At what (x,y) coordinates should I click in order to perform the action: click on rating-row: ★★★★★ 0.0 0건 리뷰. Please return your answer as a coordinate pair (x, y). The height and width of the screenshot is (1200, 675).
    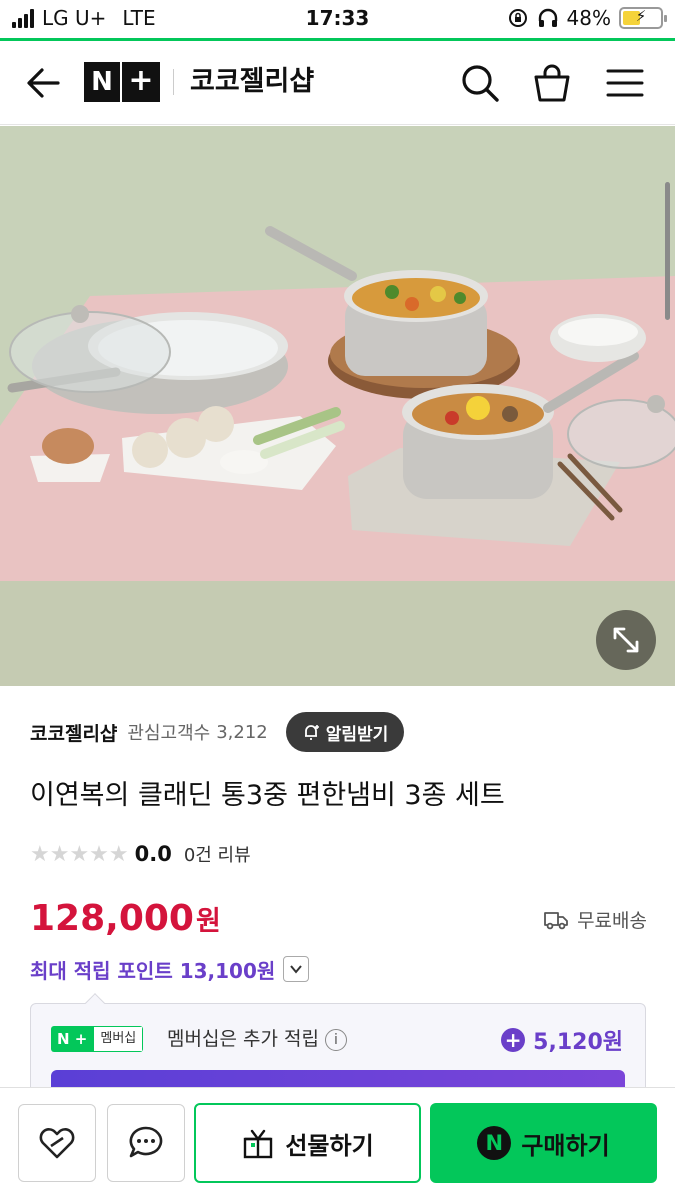
    Looking at the image, I should click on (140, 854).